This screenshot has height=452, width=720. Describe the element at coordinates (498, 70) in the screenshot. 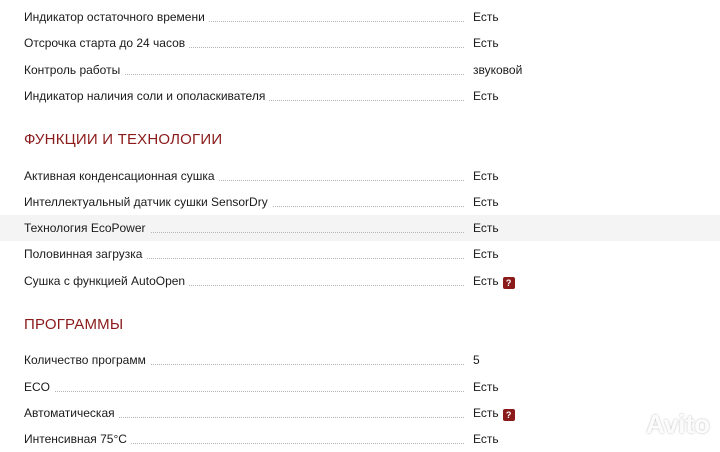

I see `spec-value: звуковой` at that location.